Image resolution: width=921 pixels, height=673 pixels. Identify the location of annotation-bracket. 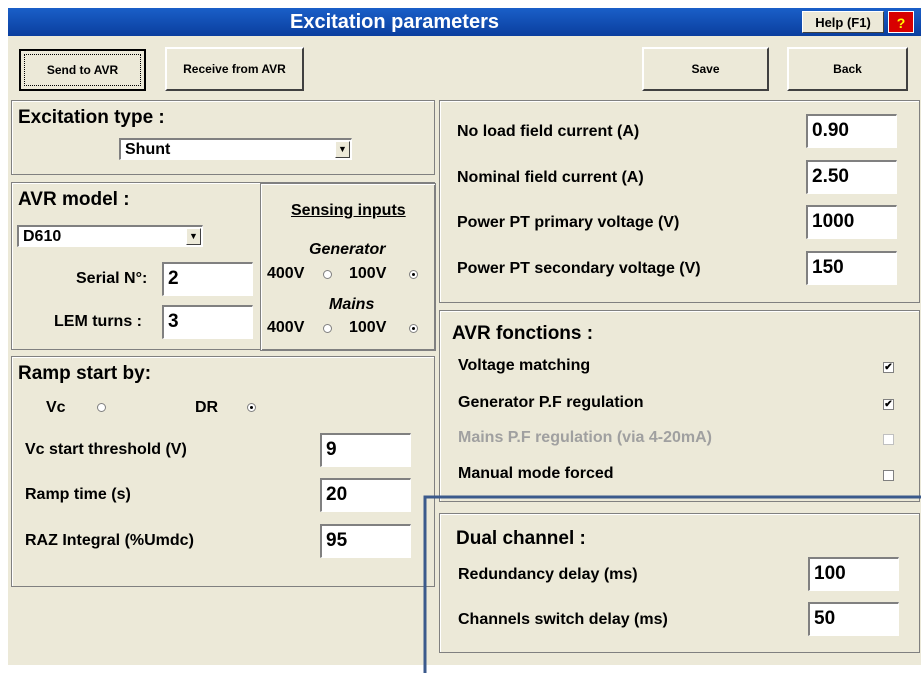
(672, 584).